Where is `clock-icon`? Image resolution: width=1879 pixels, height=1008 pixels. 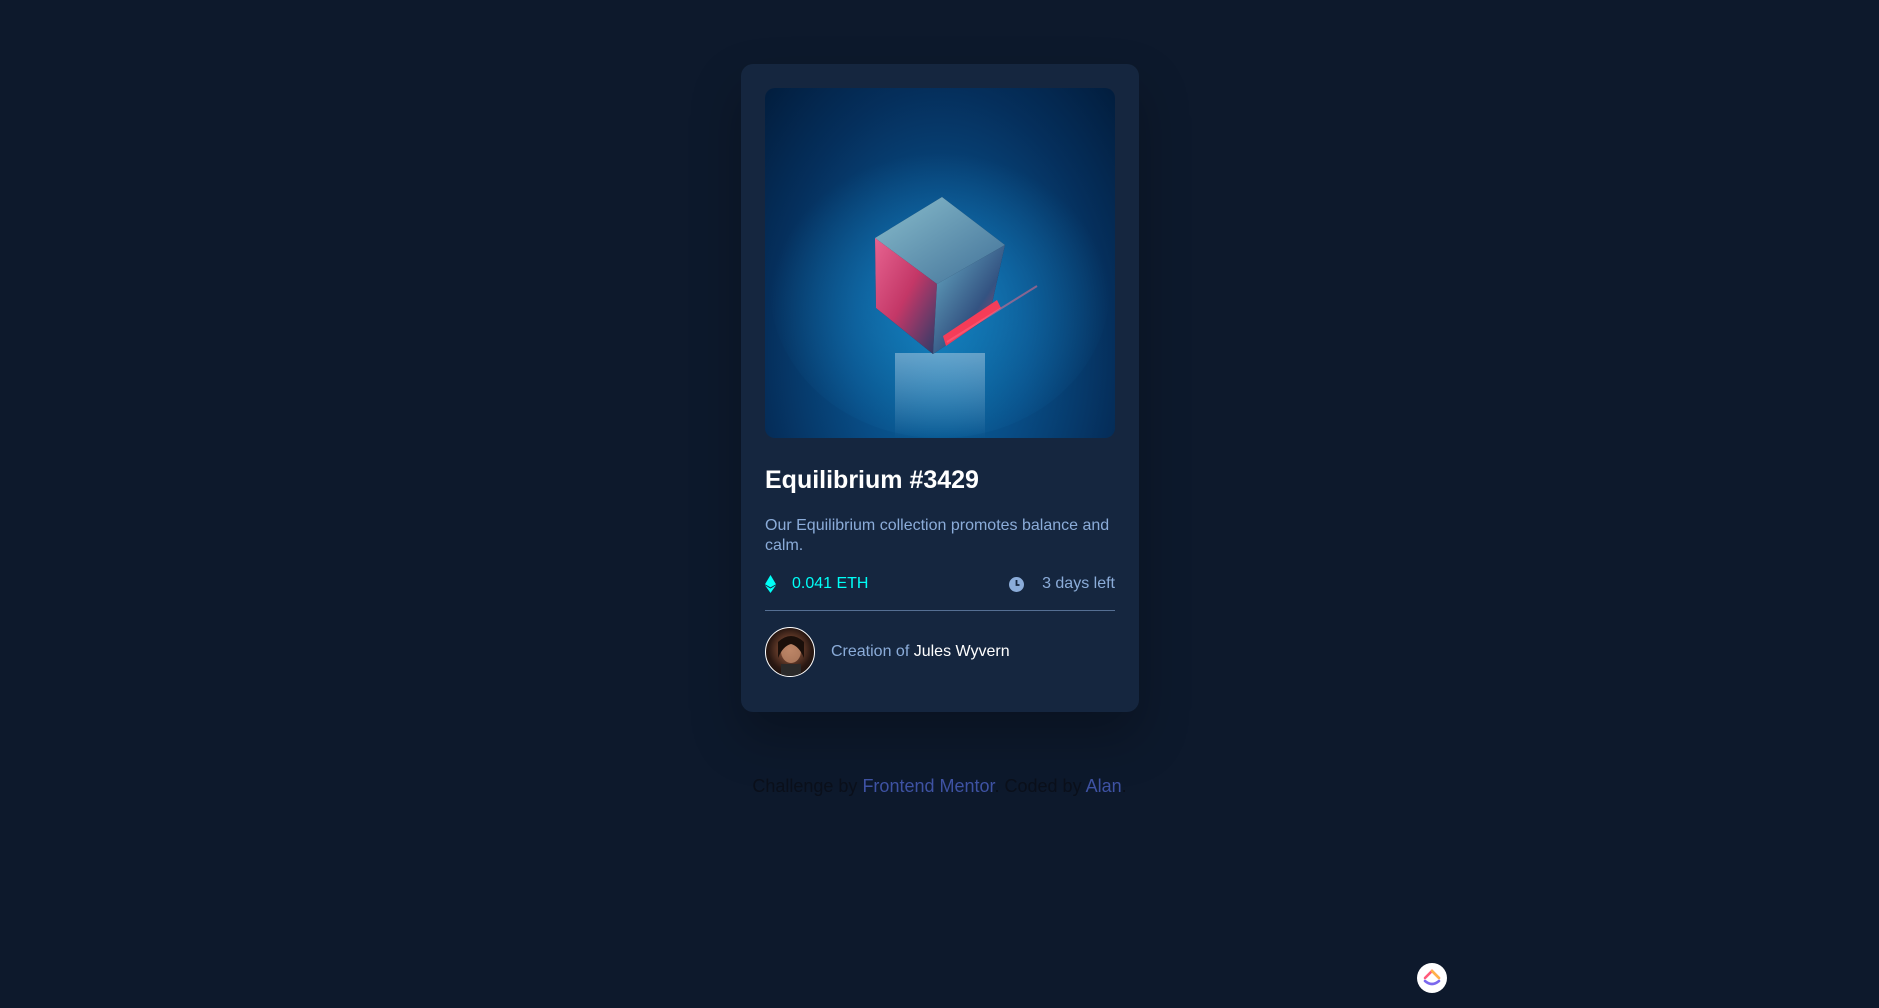
clock-icon is located at coordinates (1016, 584).